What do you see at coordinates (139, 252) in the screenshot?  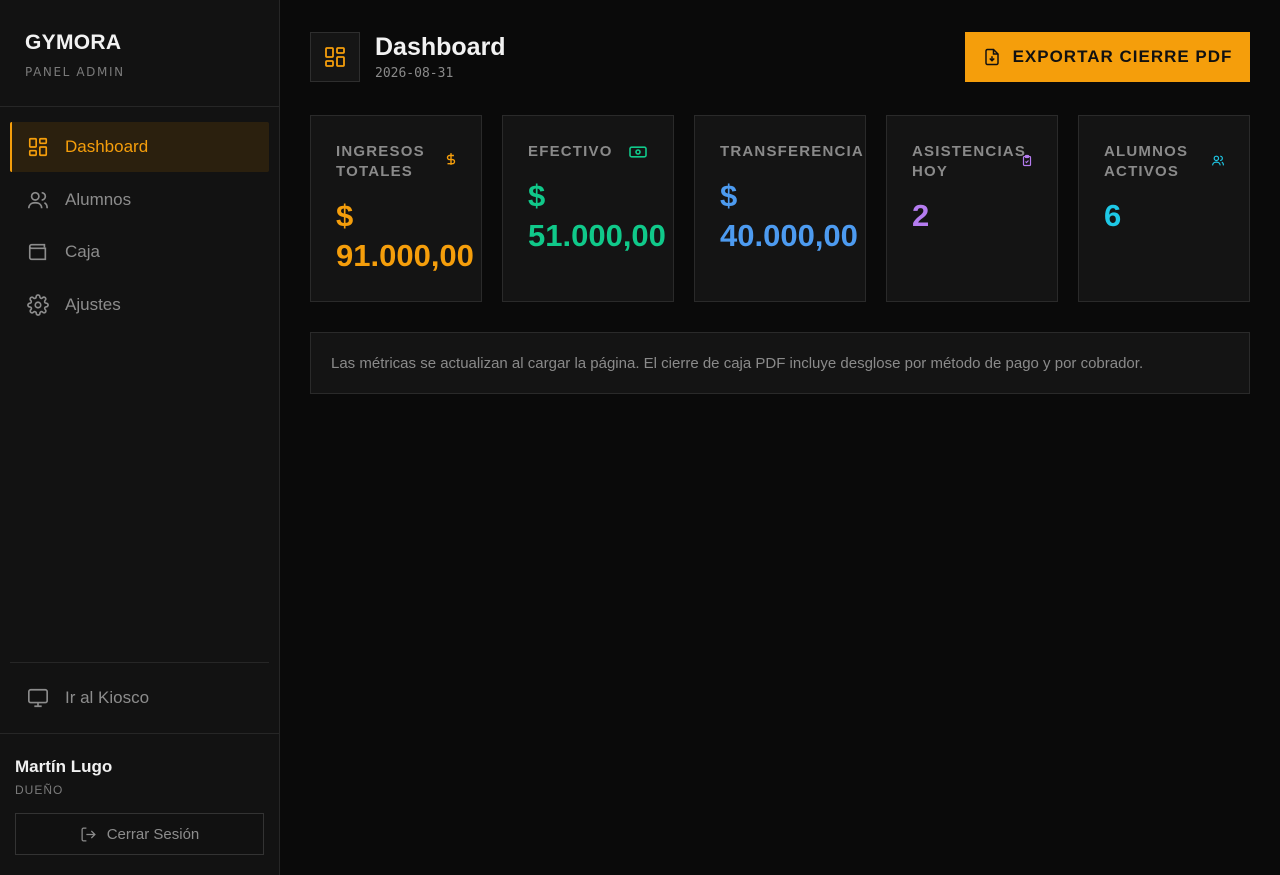 I see `sidebar-item-caja: Caja` at bounding box center [139, 252].